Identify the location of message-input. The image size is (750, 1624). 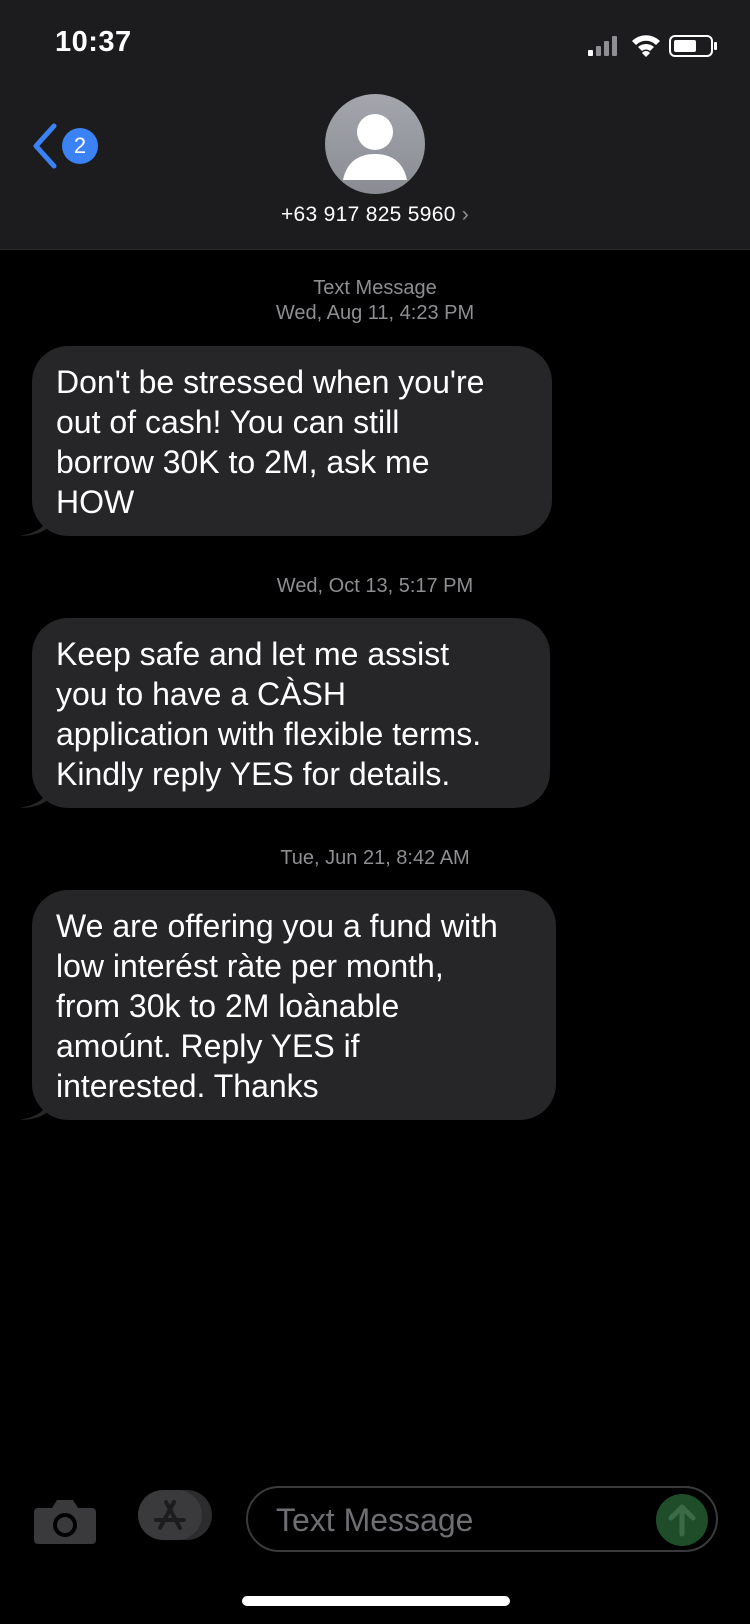
(456, 1520).